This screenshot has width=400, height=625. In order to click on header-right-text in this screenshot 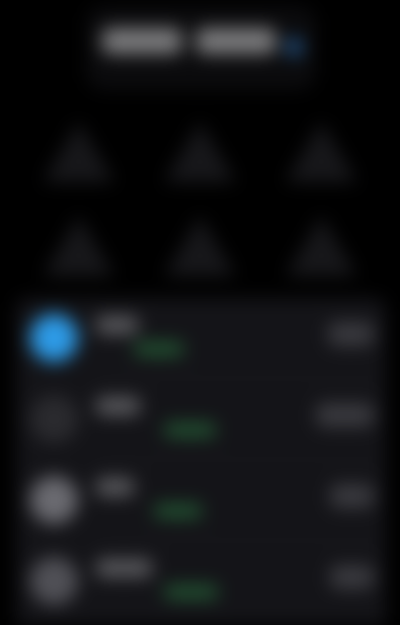, I will do `click(236, 41)`.